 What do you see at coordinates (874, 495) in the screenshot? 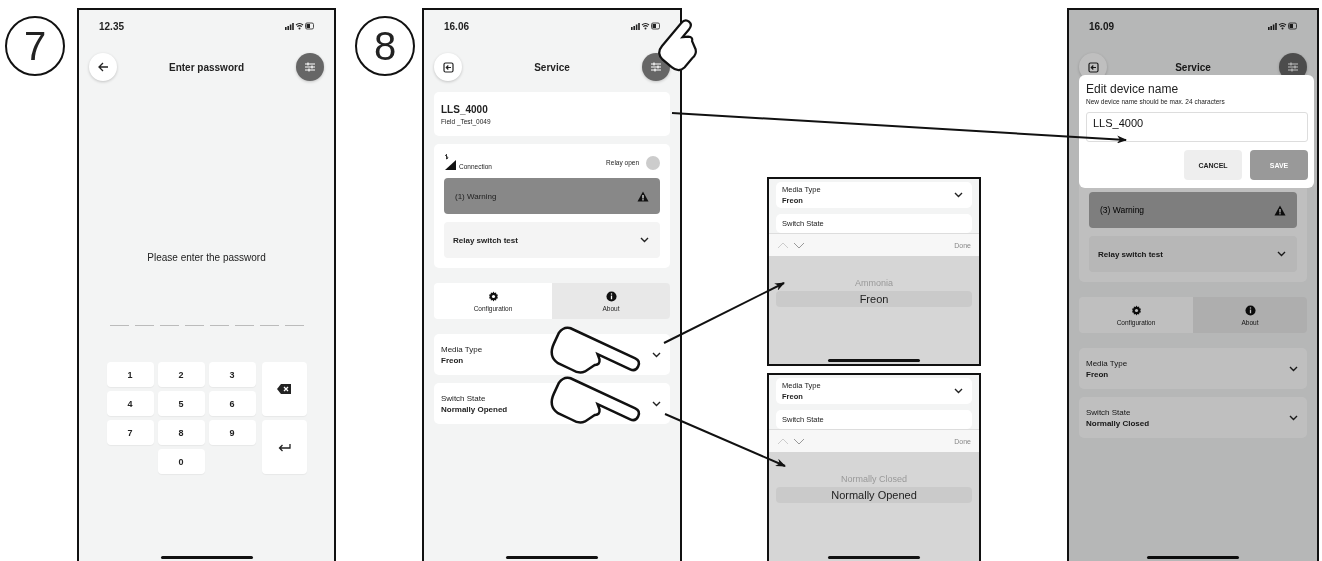
I see `picker-option: Normally Opened` at bounding box center [874, 495].